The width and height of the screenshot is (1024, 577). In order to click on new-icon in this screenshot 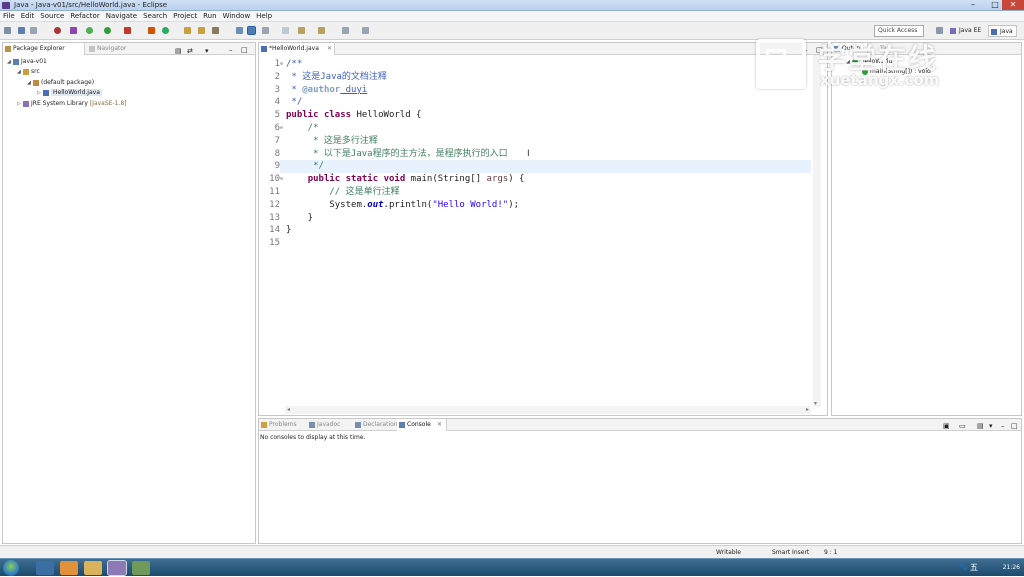, I will do `click(7, 30)`.